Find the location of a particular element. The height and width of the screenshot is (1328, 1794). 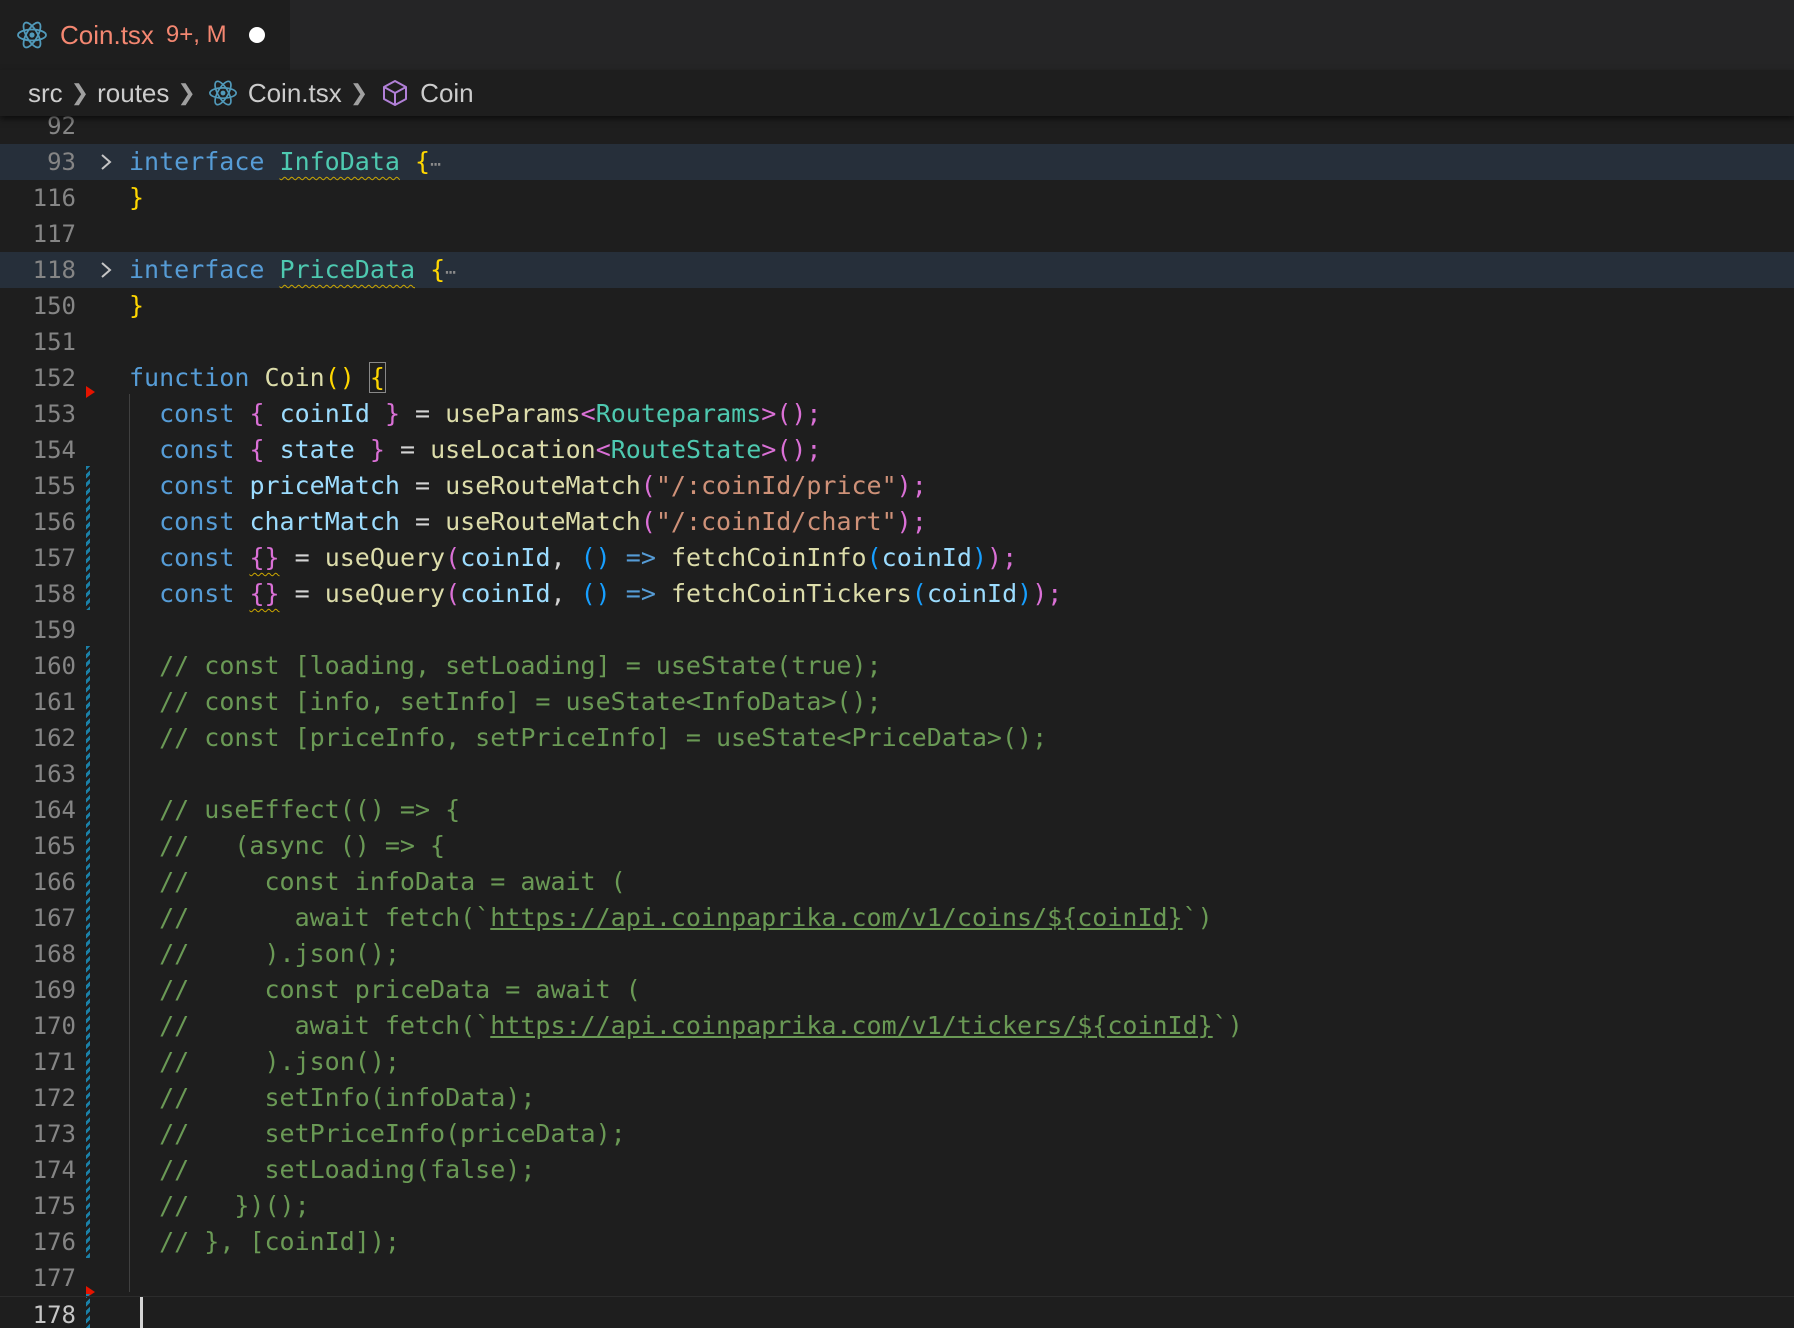

line-number: 161 is located at coordinates (54, 702).